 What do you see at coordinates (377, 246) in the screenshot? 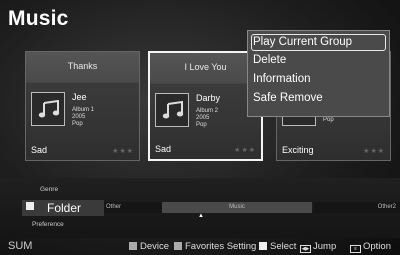
I see `hint-option-label: Option` at bounding box center [377, 246].